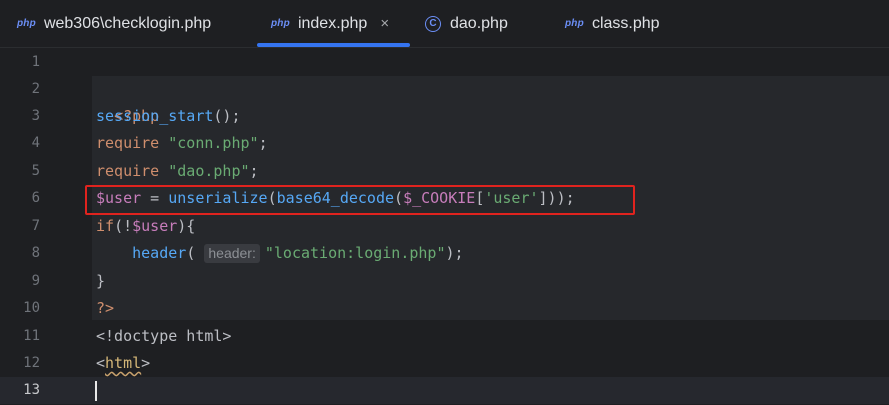 The image size is (889, 405). What do you see at coordinates (155, 226) in the screenshot?
I see `variable: $user` at bounding box center [155, 226].